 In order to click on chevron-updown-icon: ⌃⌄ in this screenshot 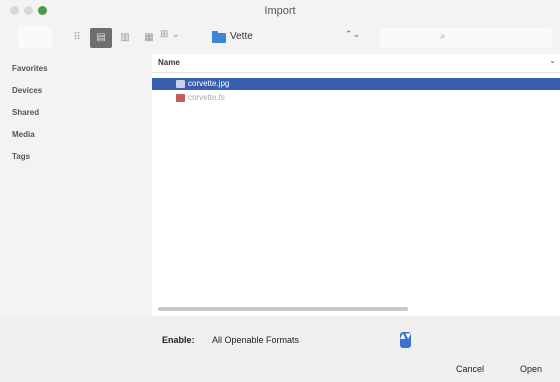, I will do `click(352, 35)`.